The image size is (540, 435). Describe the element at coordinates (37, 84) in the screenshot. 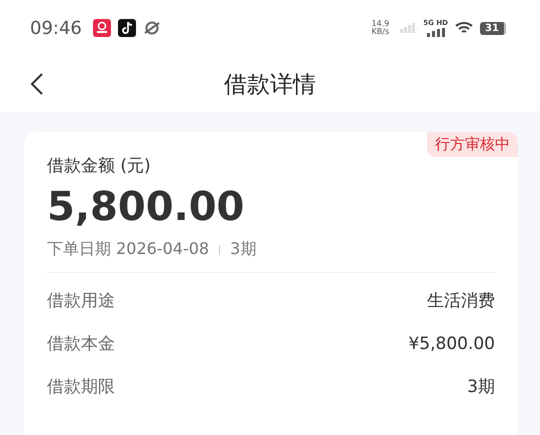

I see `back-icon` at that location.